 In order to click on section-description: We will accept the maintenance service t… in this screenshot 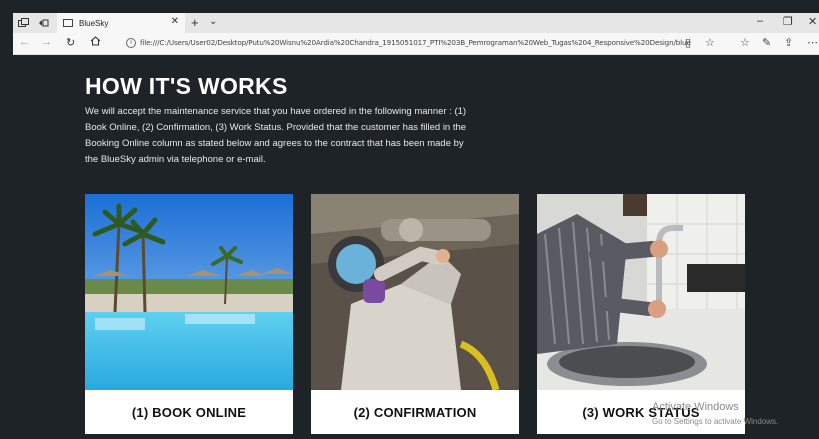, I will do `click(276, 135)`.